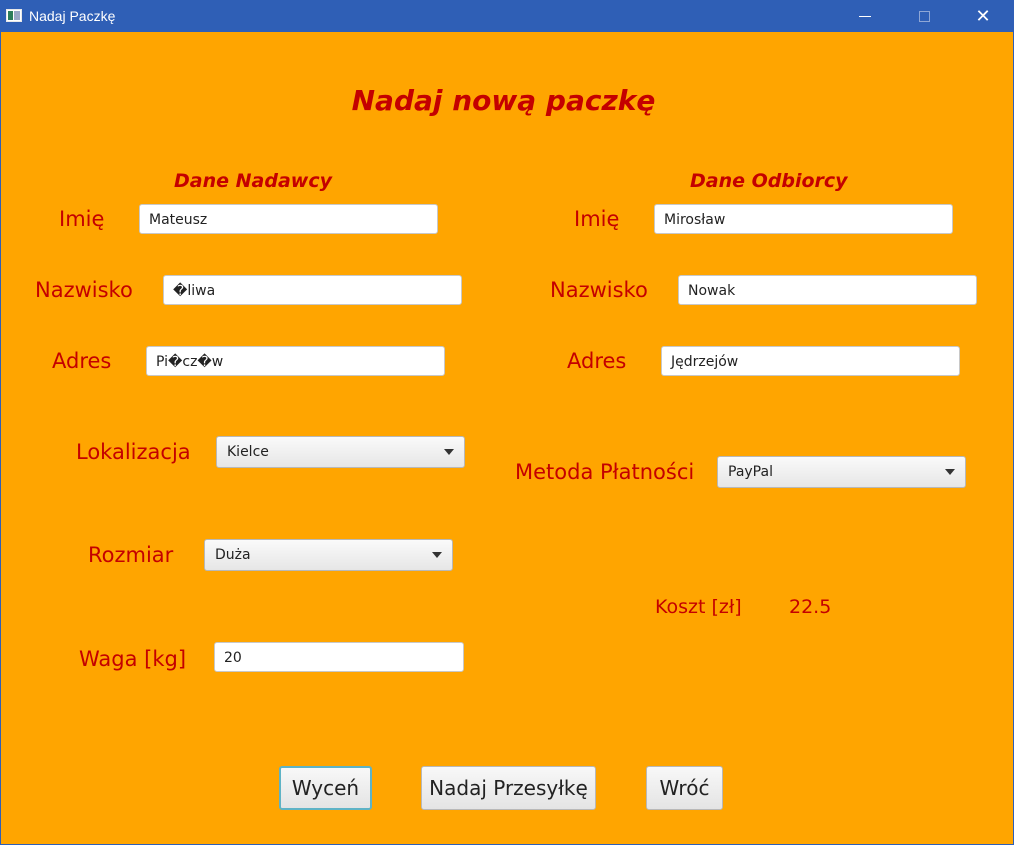 The height and width of the screenshot is (845, 1014). Describe the element at coordinates (295, 361) in the screenshot. I see `sender-address-field: Pi�cz�w` at that location.